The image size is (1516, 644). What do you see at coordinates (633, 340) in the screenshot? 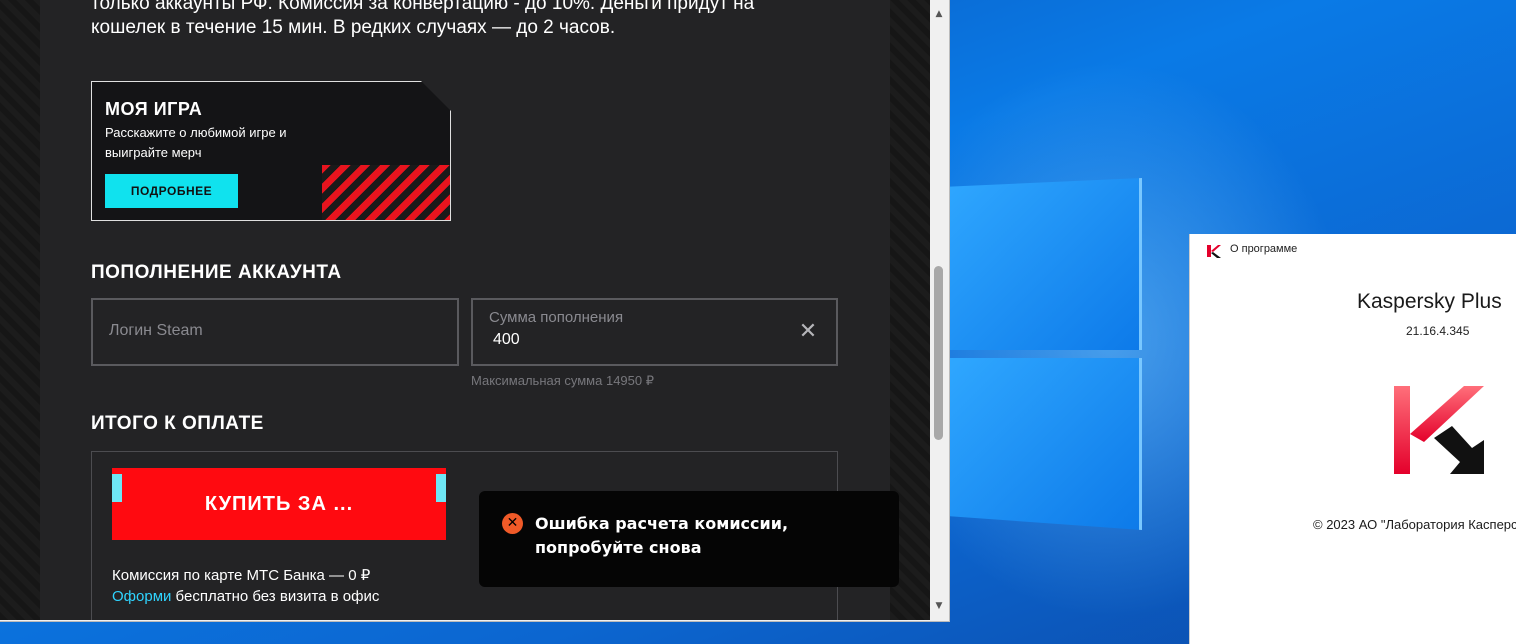
I see `amount-input` at bounding box center [633, 340].